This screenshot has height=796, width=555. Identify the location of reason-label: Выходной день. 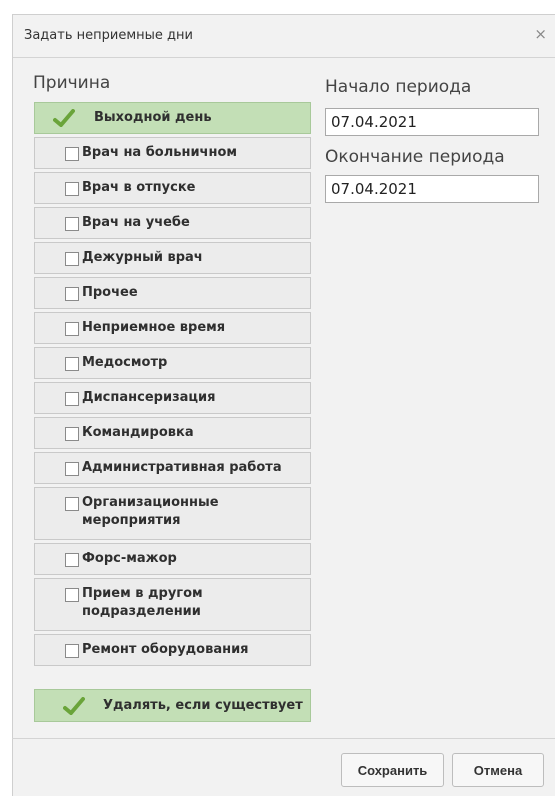
(153, 117).